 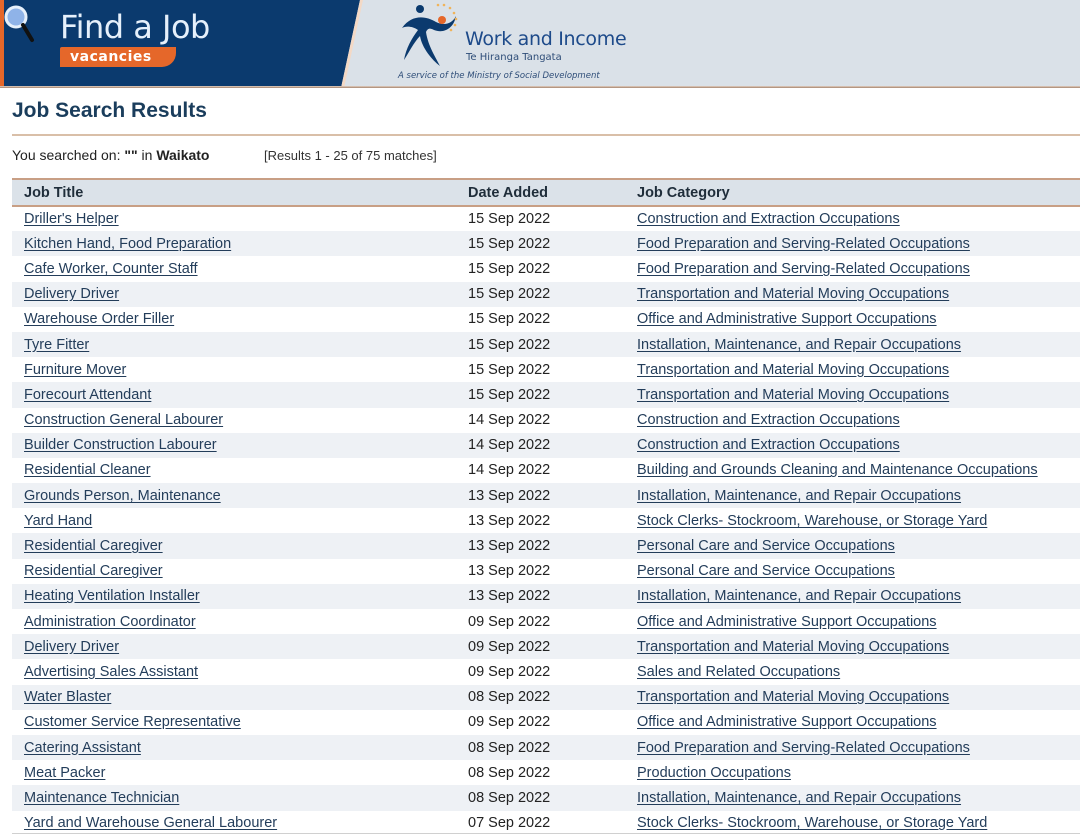 I want to click on job-category-link: Production Occupations, so click(x=714, y=773).